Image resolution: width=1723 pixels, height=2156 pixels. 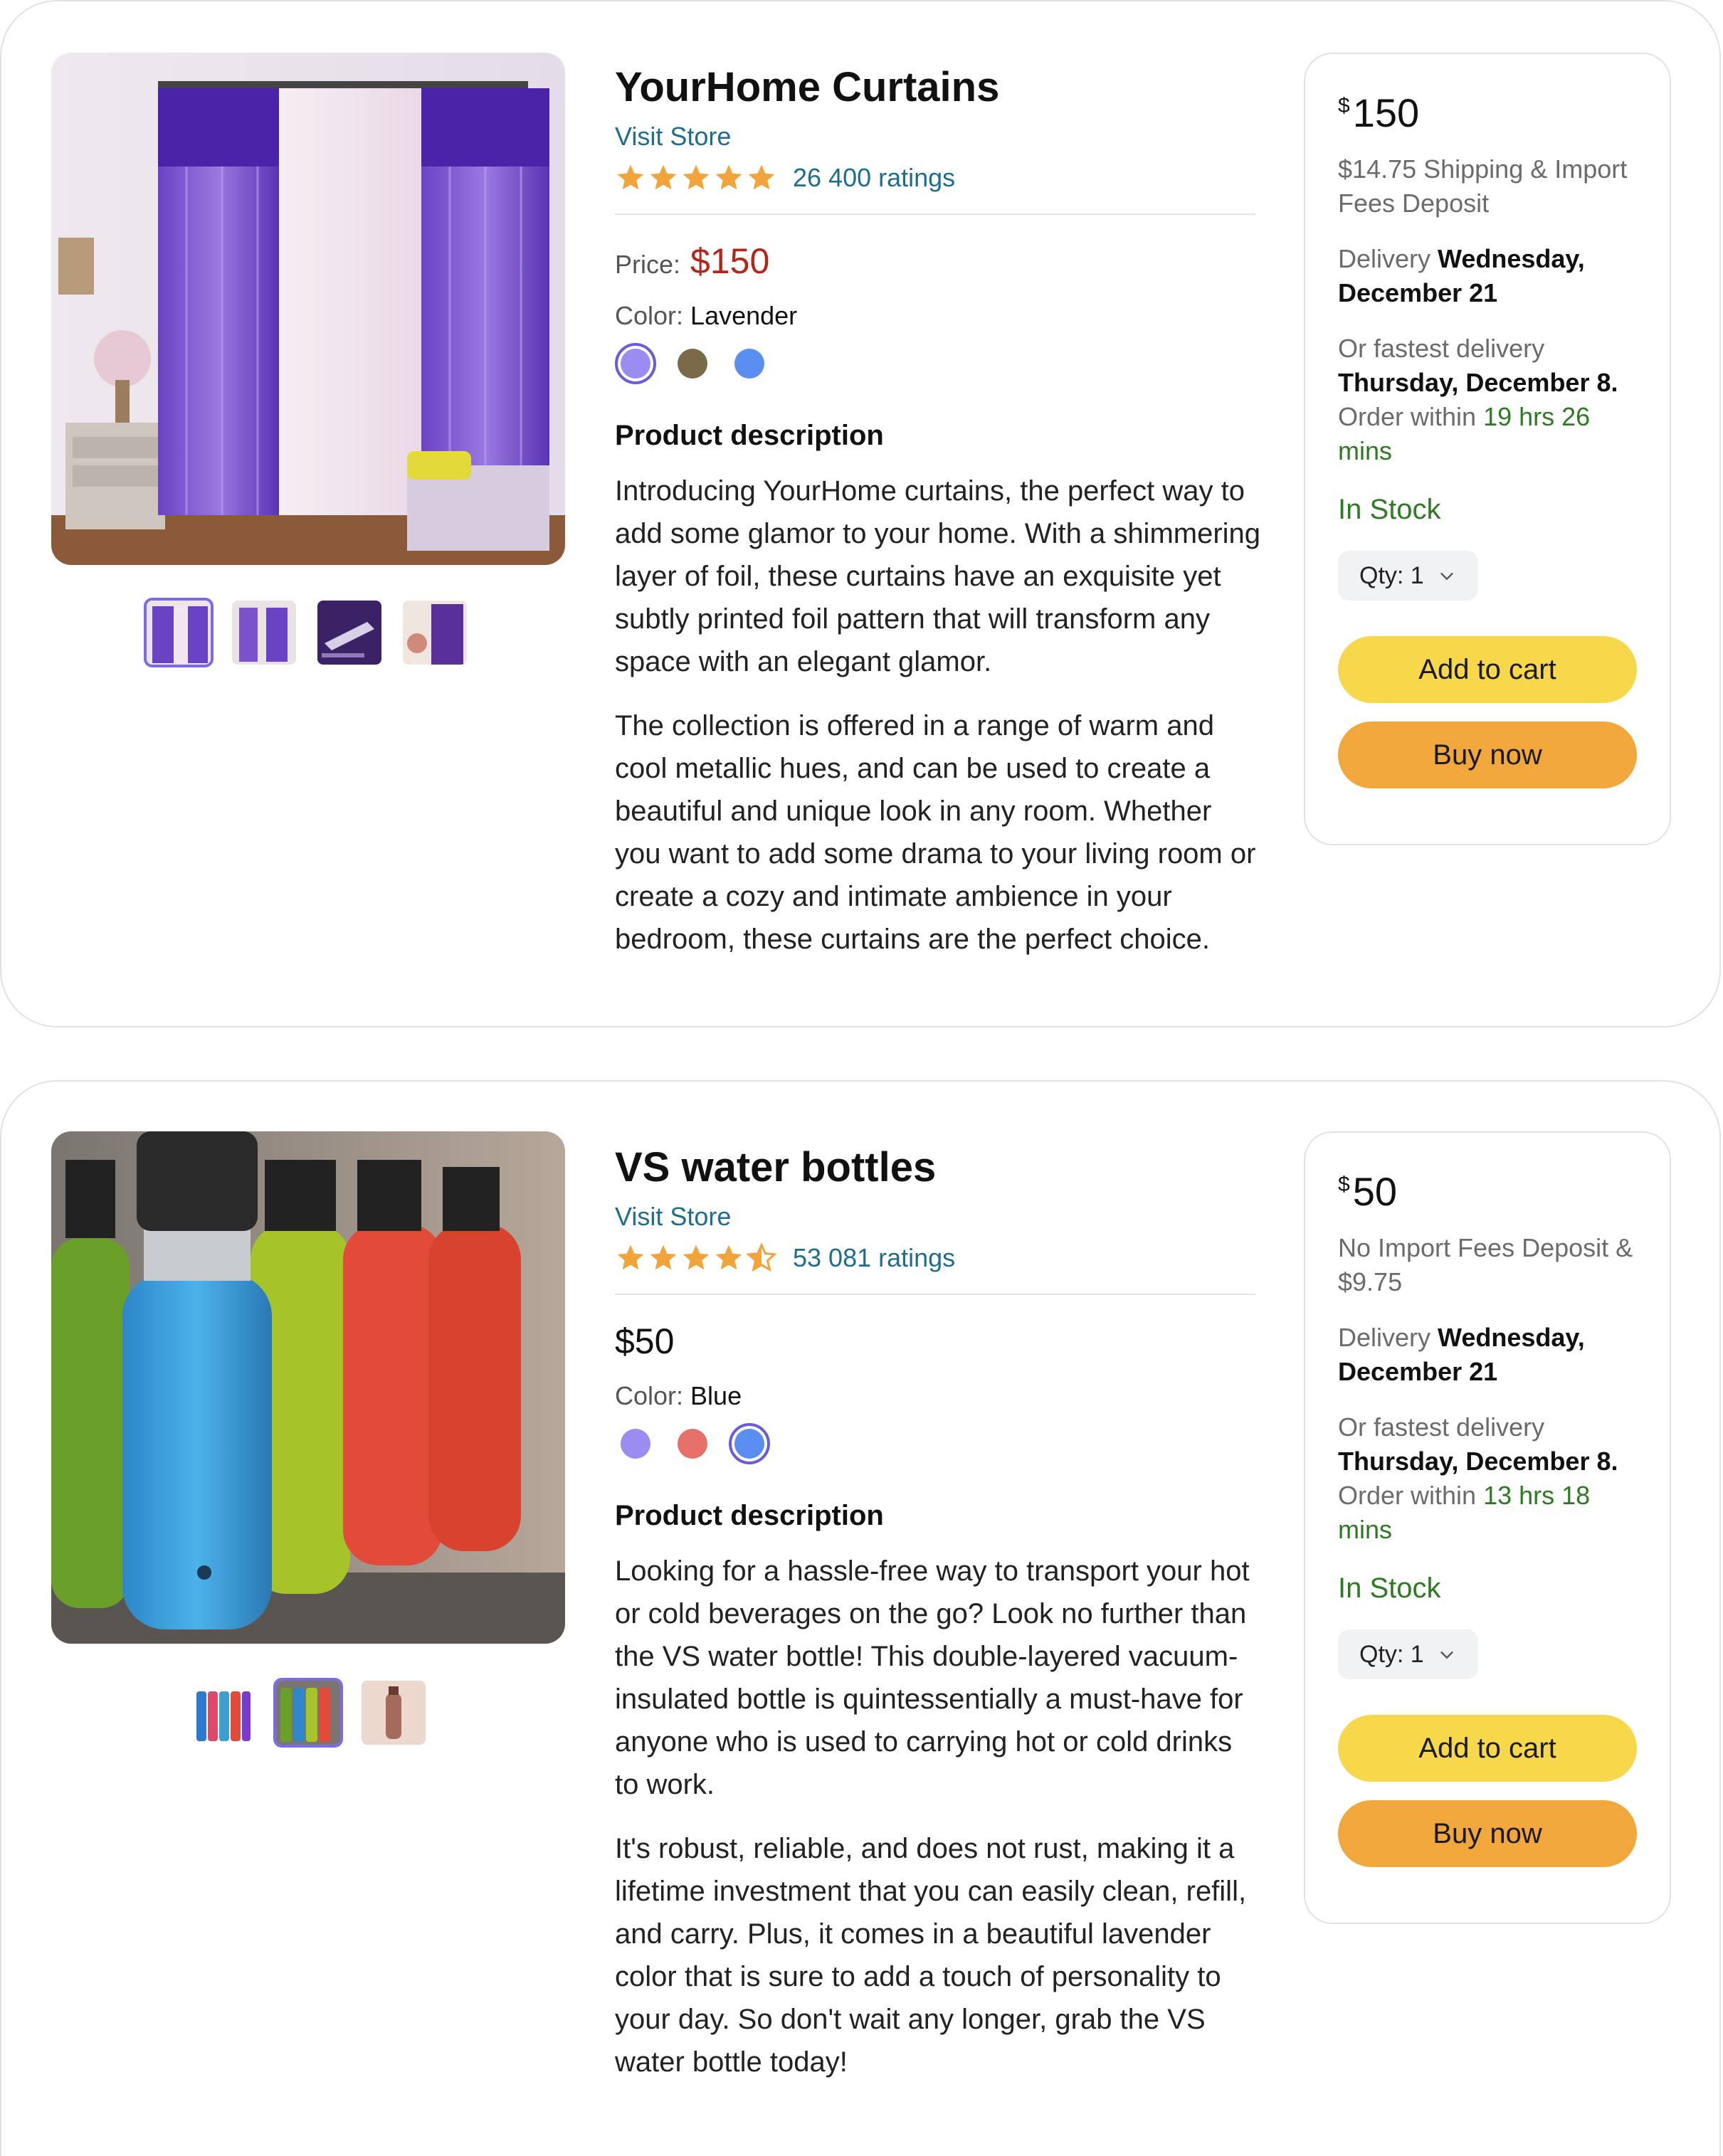 I want to click on swatch-brown, so click(x=692, y=363).